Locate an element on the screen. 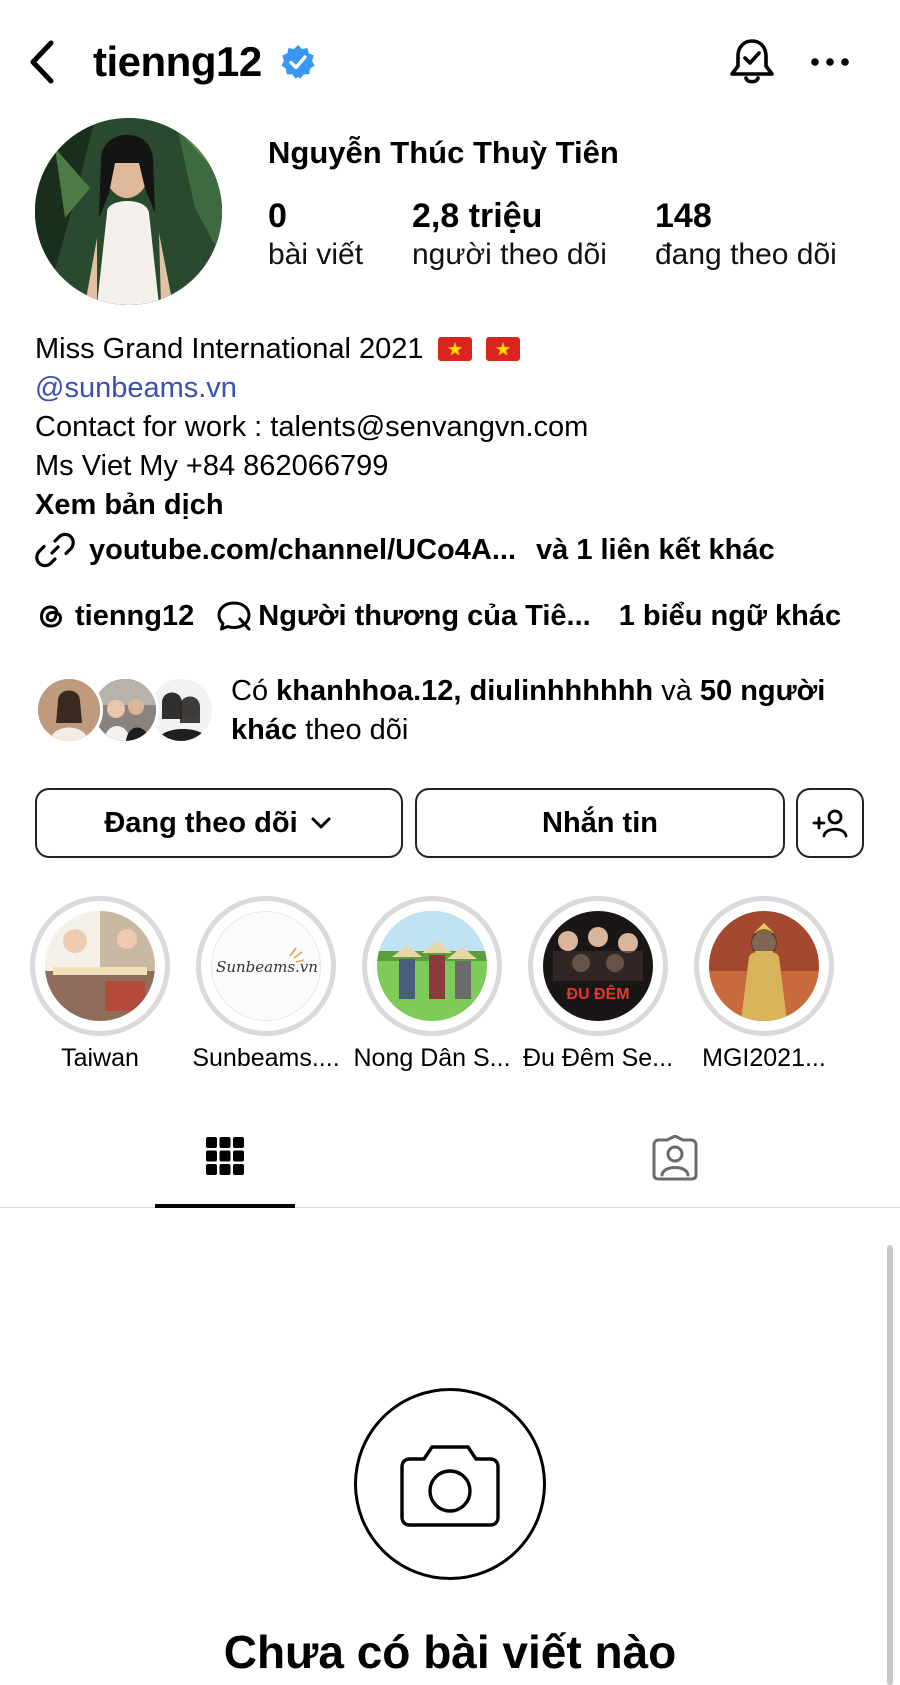 This screenshot has height=1685, width=900. add-person-icon is located at coordinates (830, 823).